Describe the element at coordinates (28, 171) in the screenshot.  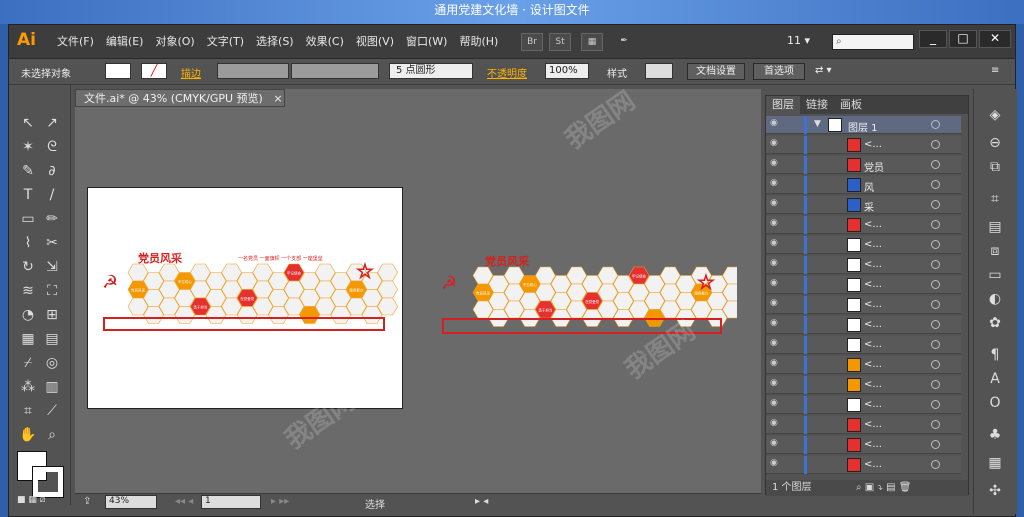
I see `pen-tool-icon: ✎` at that location.